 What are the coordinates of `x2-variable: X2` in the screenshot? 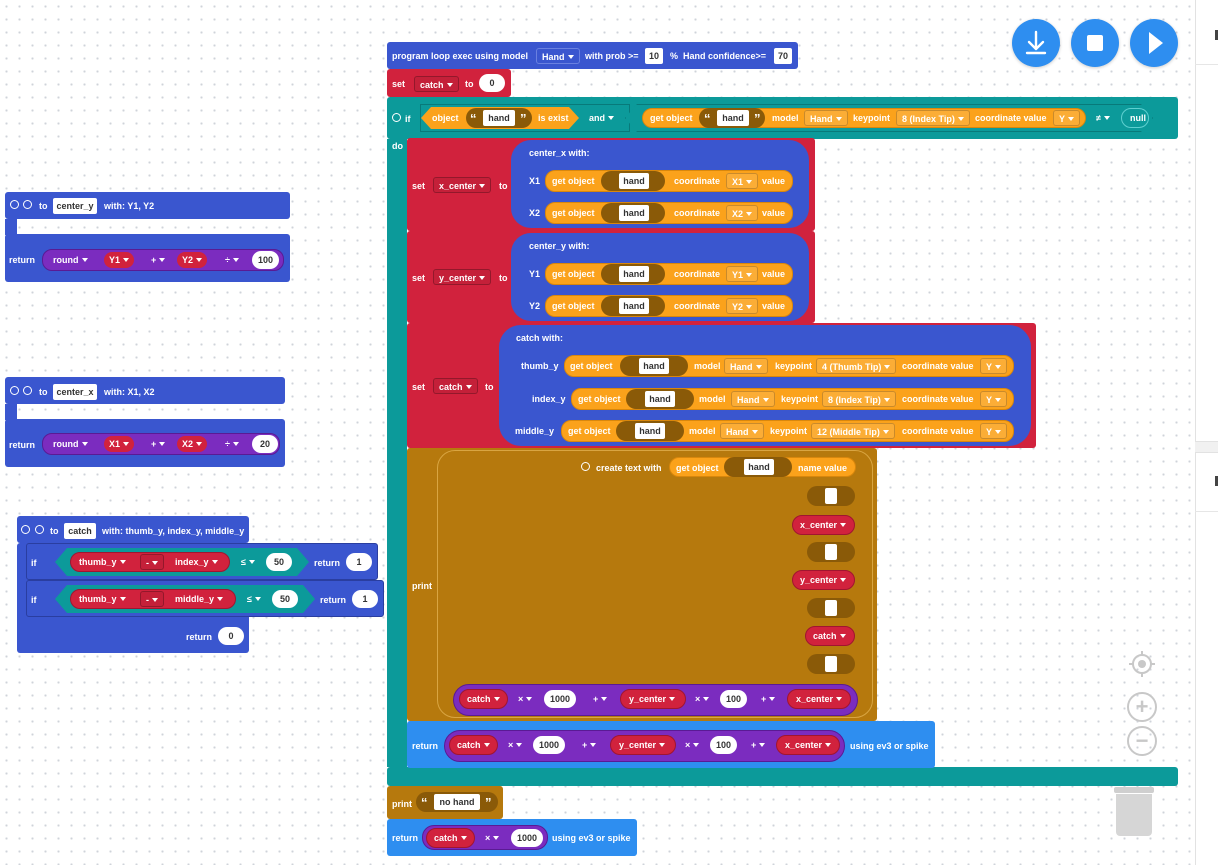 It's located at (192, 444).